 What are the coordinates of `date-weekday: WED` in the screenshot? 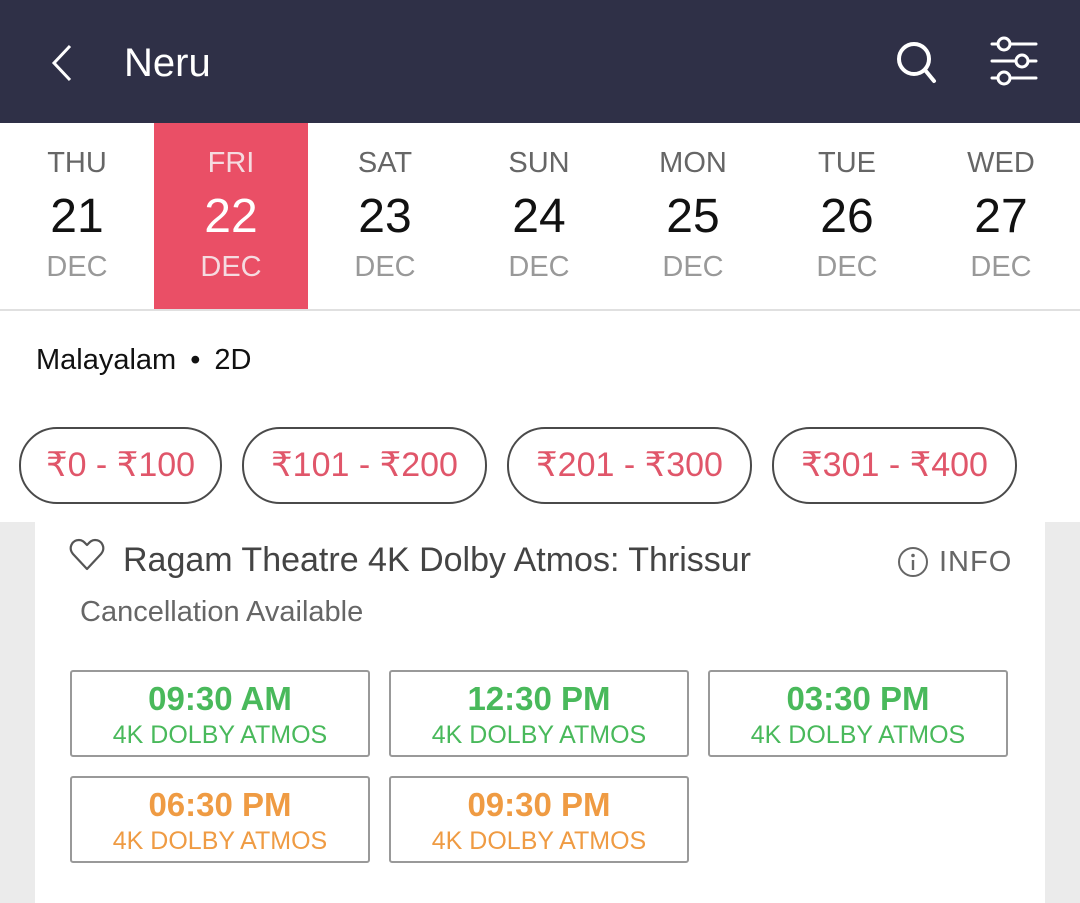 It's located at (1001, 163).